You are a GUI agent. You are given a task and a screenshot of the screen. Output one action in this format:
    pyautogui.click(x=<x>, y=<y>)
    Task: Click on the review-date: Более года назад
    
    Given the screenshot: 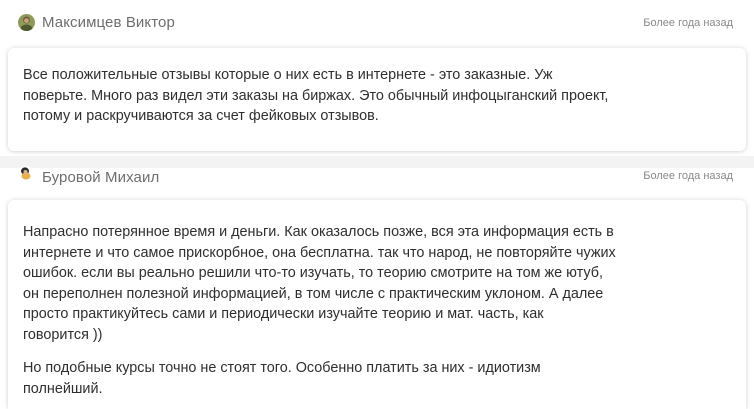 What is the action you would take?
    pyautogui.click(x=688, y=176)
    